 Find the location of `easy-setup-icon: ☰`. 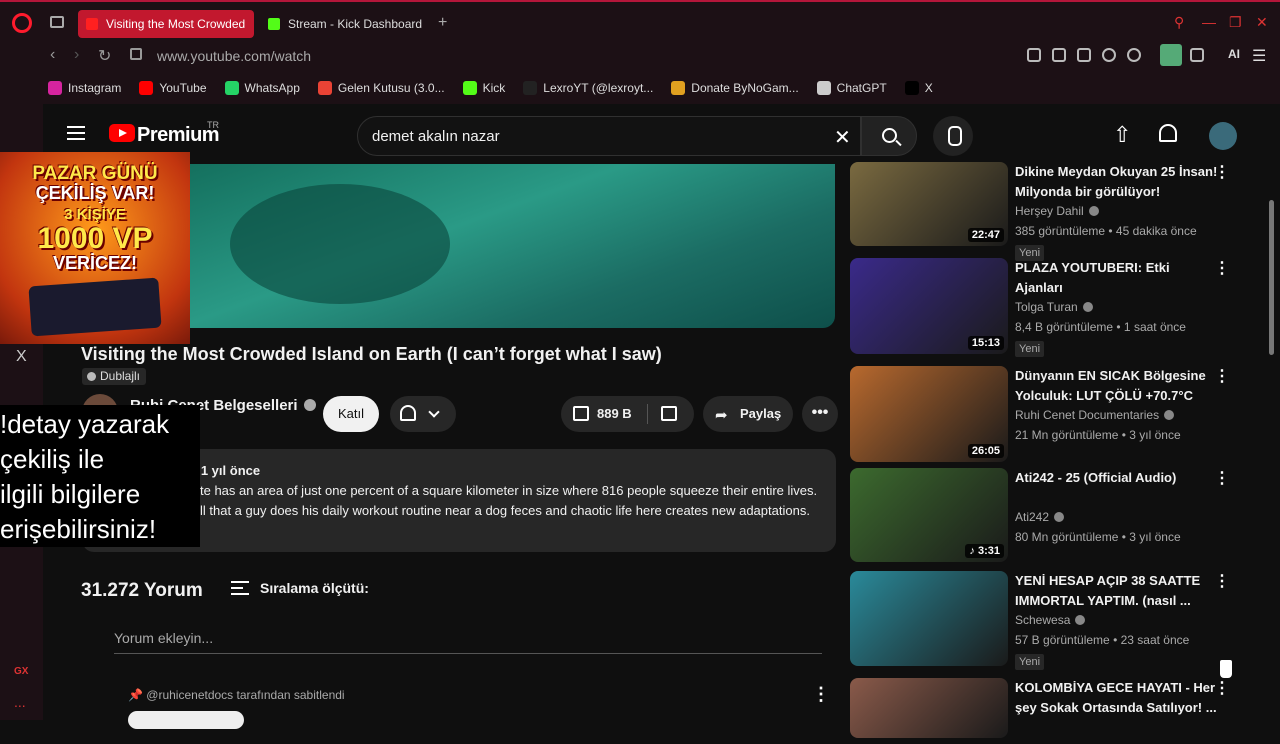

easy-setup-icon: ☰ is located at coordinates (1259, 56).